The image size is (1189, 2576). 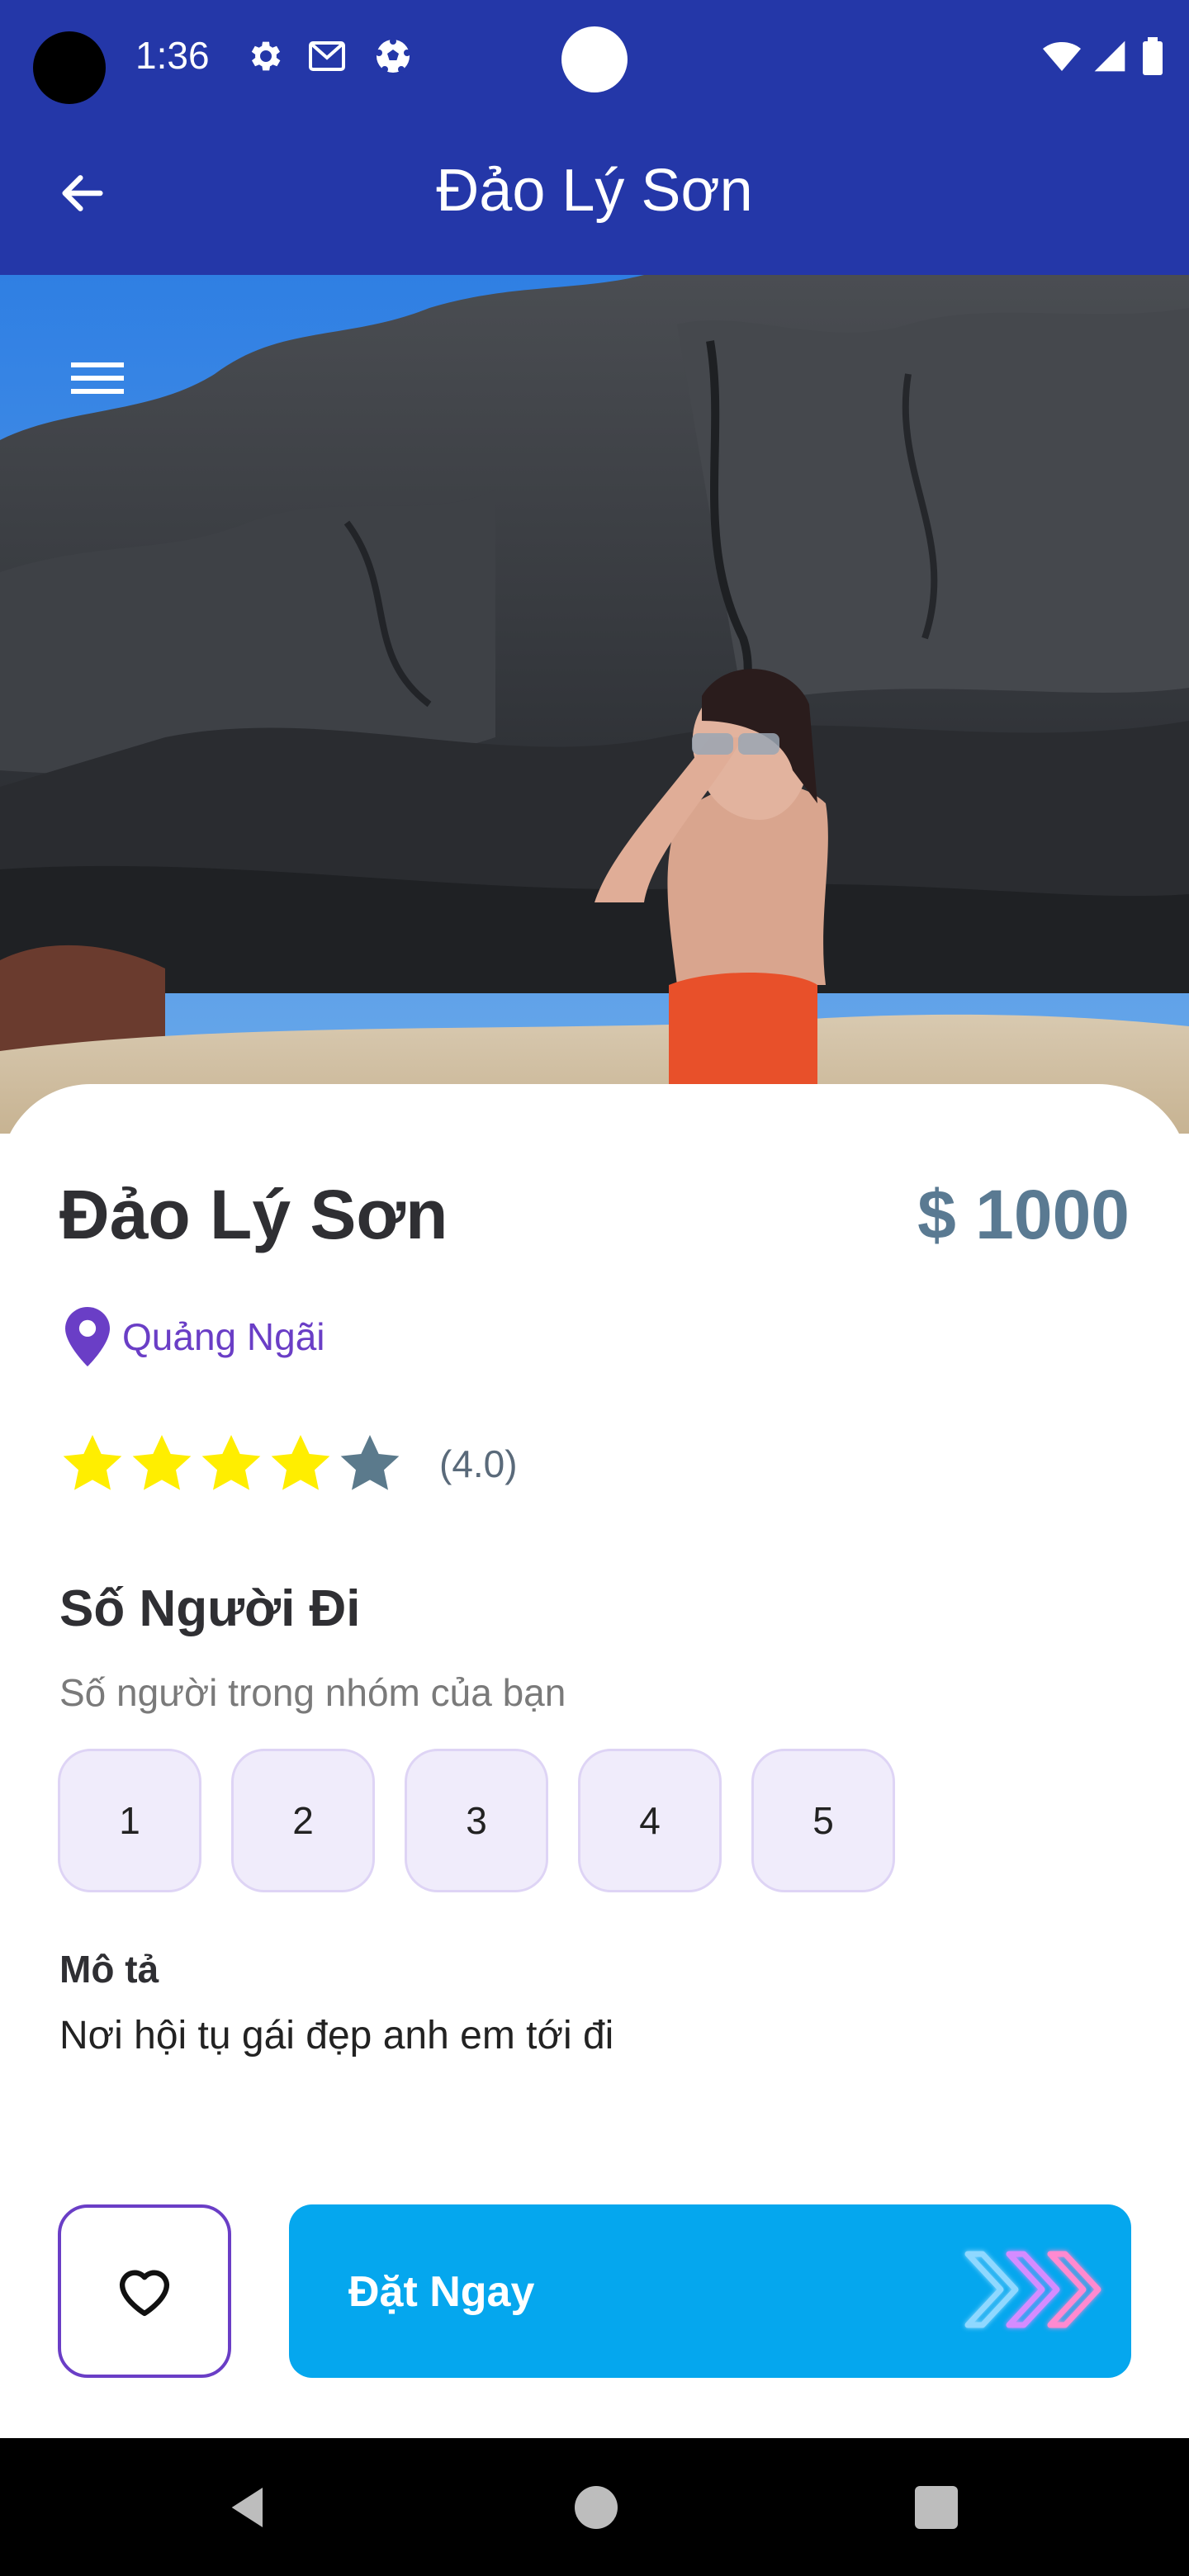 I want to click on gmail-icon, so click(x=327, y=56).